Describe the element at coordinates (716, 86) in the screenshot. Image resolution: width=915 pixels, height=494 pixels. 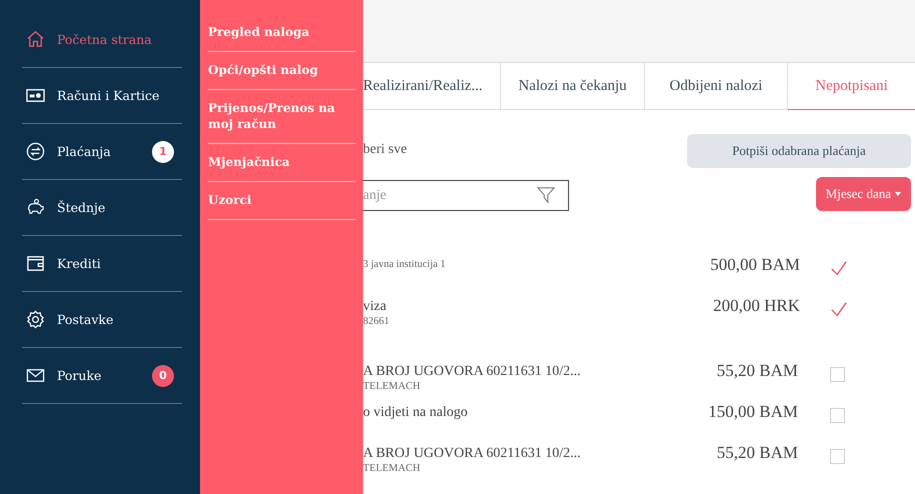
I see `tab: Odbijeni nalozi` at that location.